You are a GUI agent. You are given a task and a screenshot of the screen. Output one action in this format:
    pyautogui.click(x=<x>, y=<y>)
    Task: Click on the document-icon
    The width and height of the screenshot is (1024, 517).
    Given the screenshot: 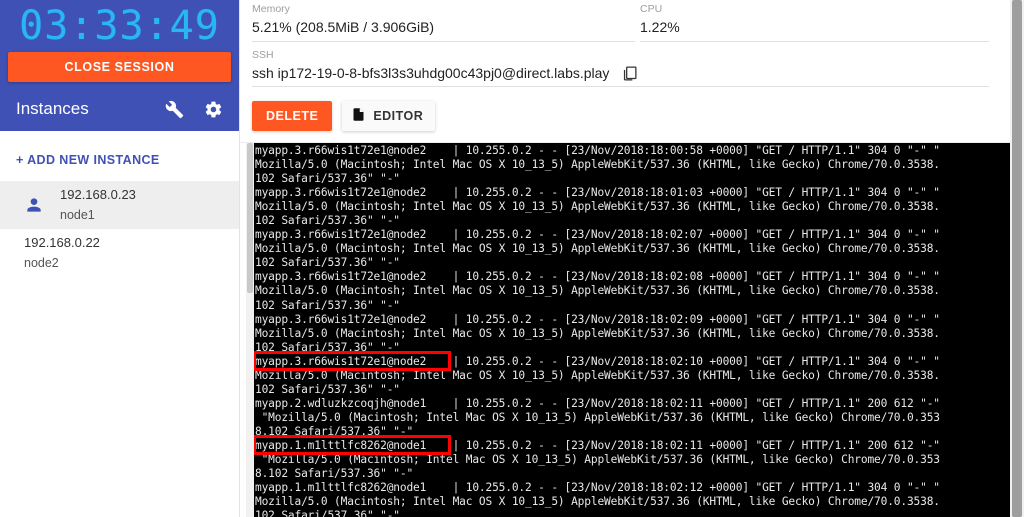 What is the action you would take?
    pyautogui.click(x=358, y=116)
    